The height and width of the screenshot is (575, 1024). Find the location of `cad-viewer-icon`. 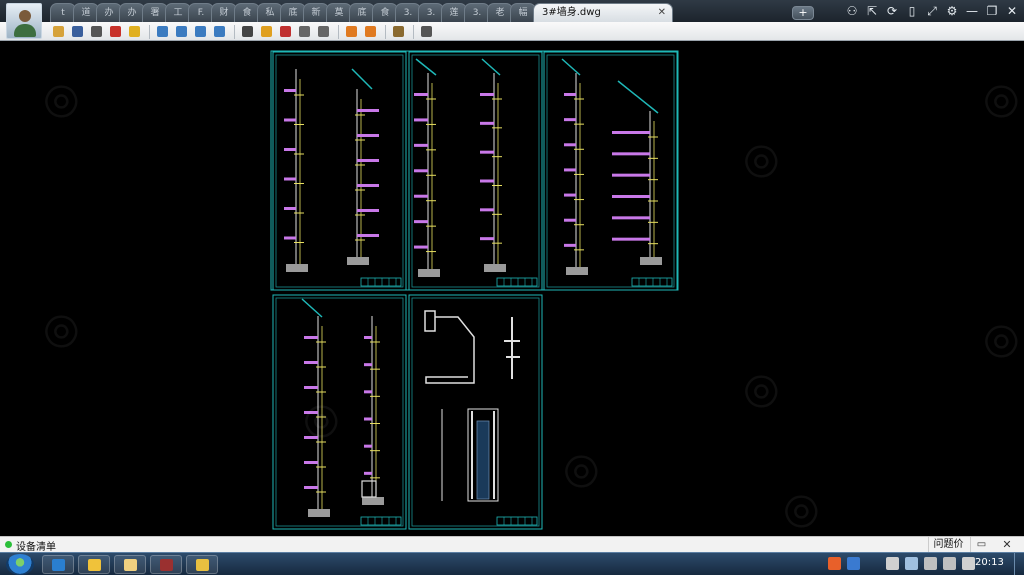

cad-viewer-icon is located at coordinates (202, 565).